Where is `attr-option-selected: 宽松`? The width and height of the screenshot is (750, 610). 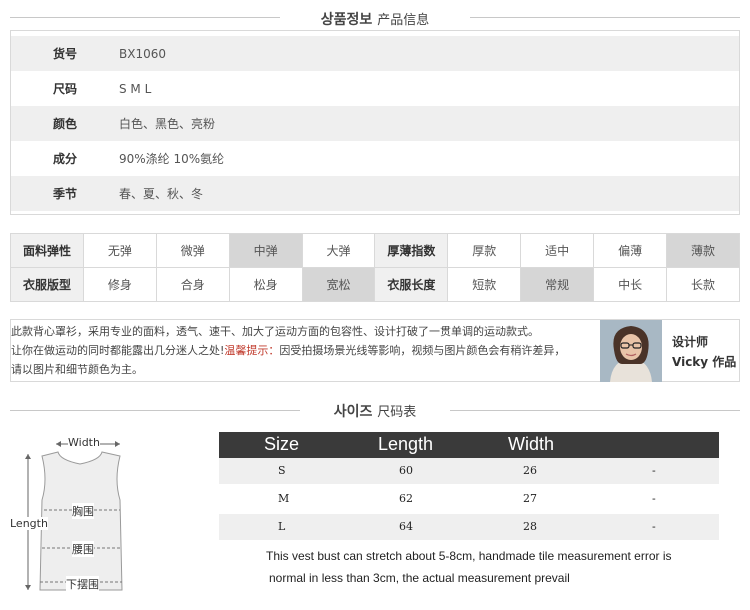
attr-option-selected: 宽松 is located at coordinates (338, 284).